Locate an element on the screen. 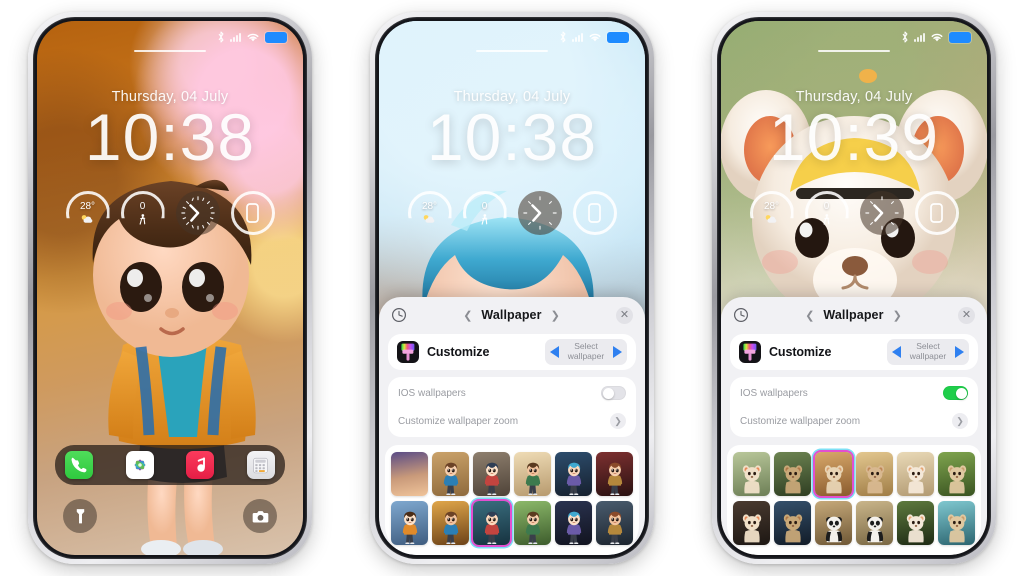 The height and width of the screenshot is (576, 1024). home-dock is located at coordinates (170, 465).